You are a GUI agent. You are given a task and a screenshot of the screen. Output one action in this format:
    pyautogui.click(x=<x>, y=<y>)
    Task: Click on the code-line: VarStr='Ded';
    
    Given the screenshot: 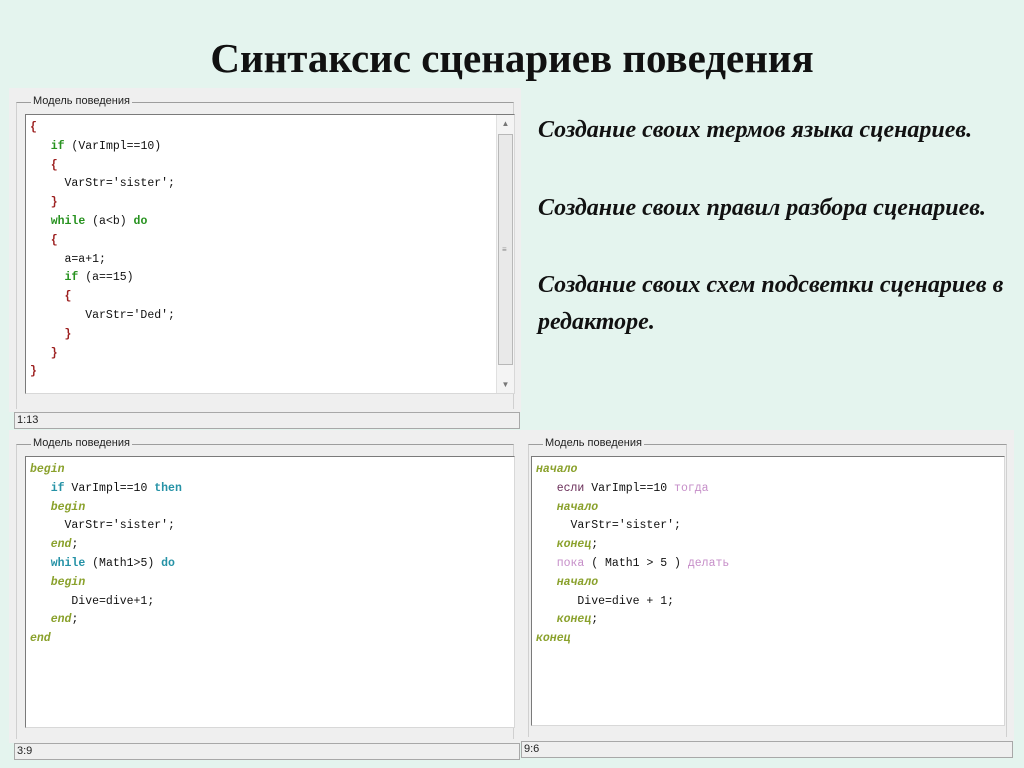 What is the action you would take?
    pyautogui.click(x=272, y=316)
    